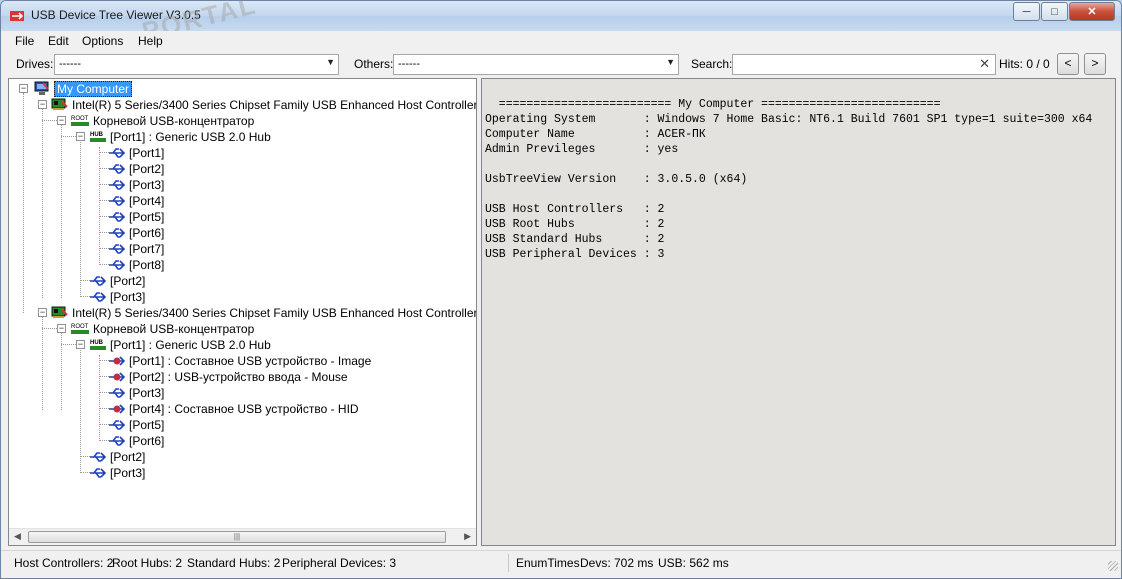 This screenshot has width=1122, height=579. I want to click on scroll-right-icon: ▶, so click(467, 536).